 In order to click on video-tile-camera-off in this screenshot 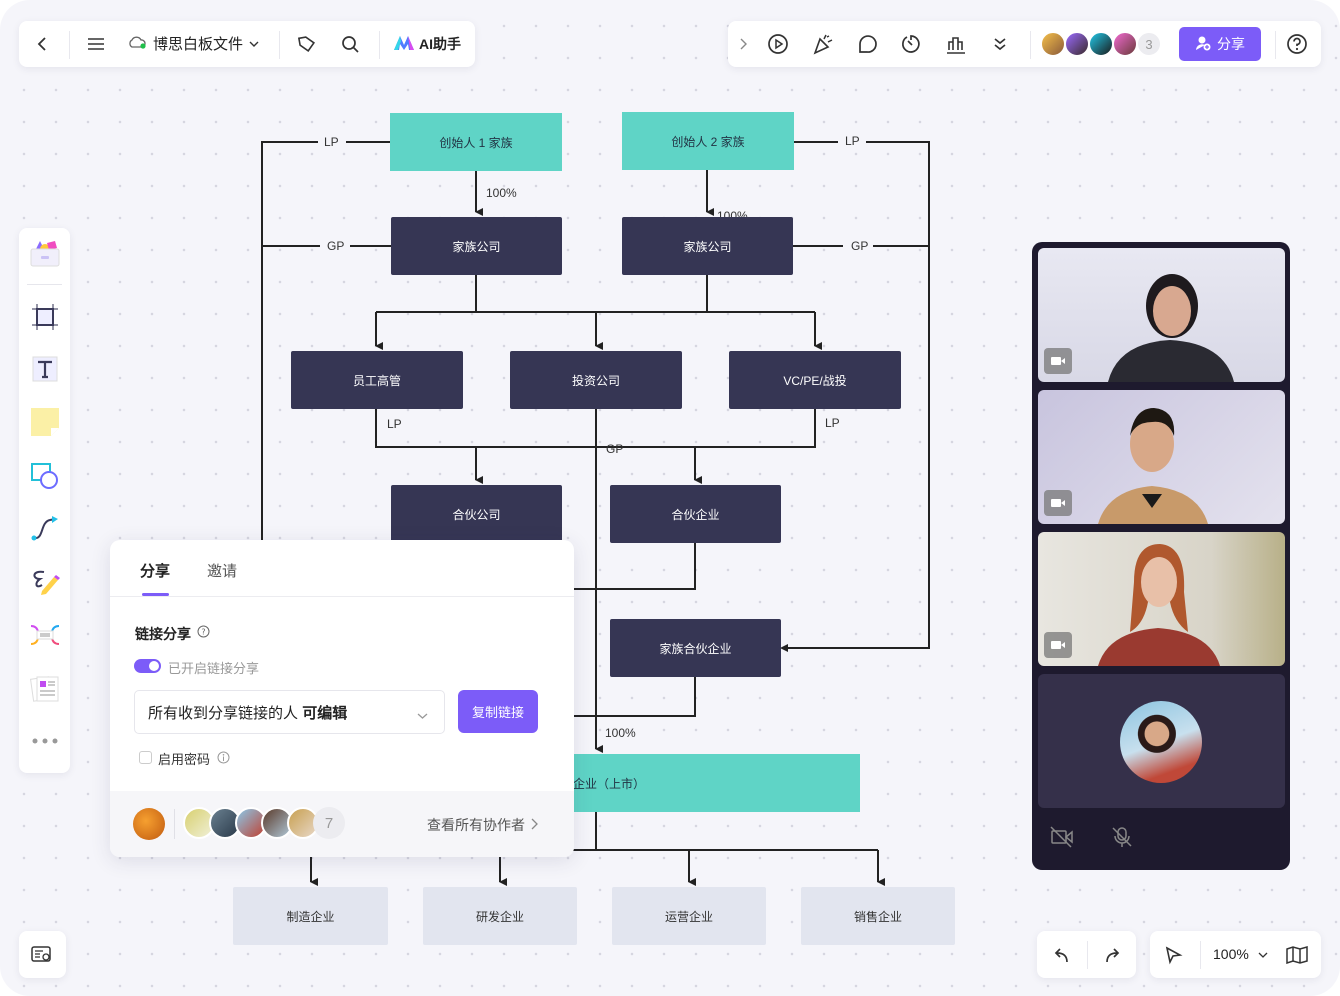, I will do `click(1161, 741)`.